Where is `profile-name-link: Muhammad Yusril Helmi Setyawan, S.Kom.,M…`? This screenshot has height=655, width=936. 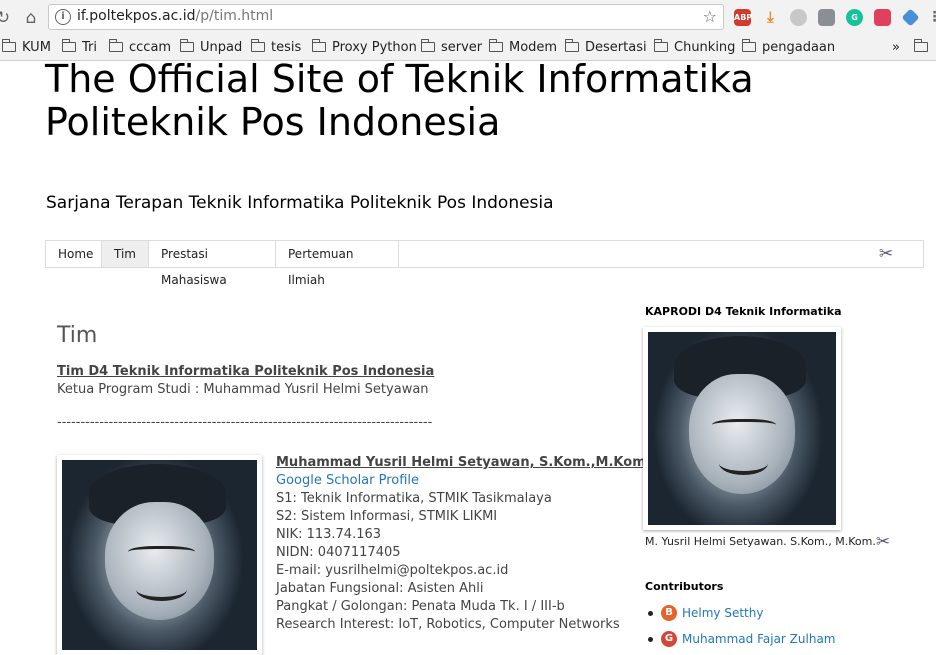
profile-name-link: Muhammad Yusril Helmi Setyawan, S.Kom.,M… is located at coordinates (463, 462).